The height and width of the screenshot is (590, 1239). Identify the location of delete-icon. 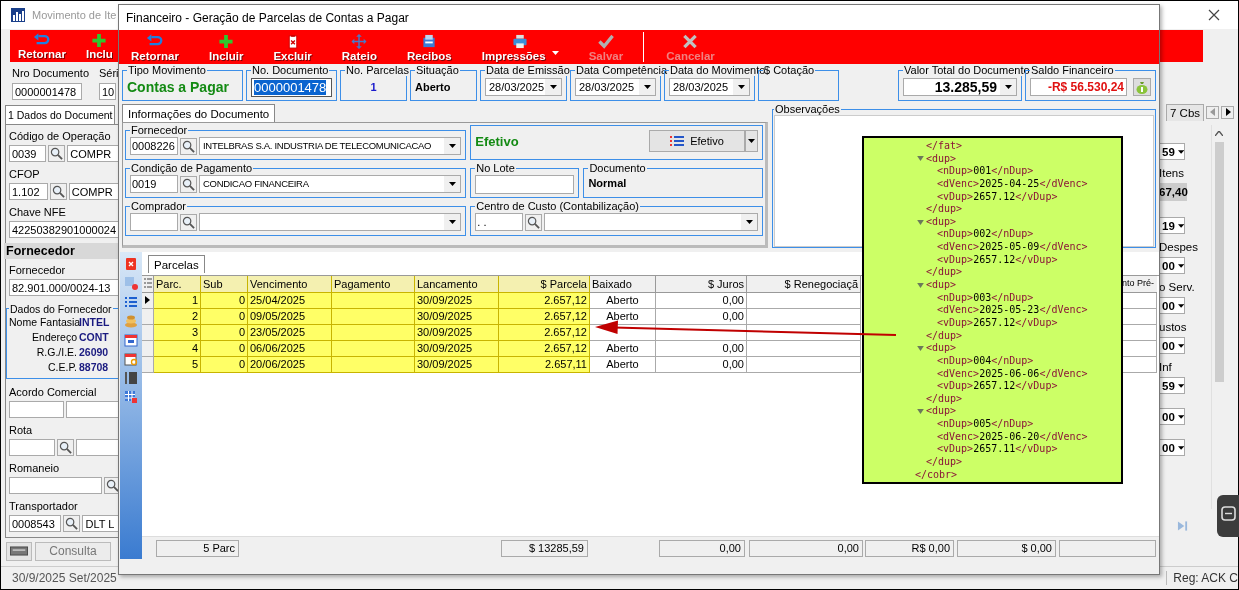
(131, 264).